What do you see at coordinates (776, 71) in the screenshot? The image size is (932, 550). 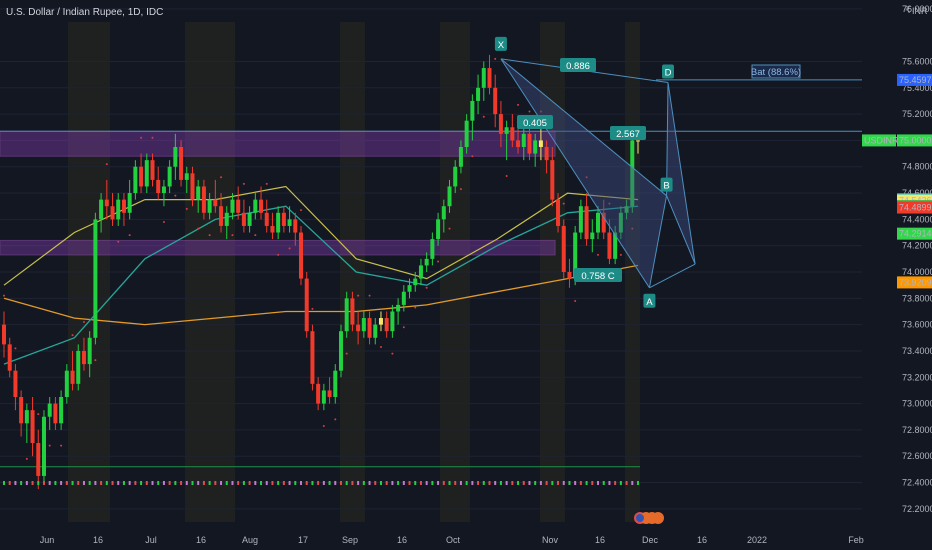 I see `pattern-name-label: Bat (88.6%)` at bounding box center [776, 71].